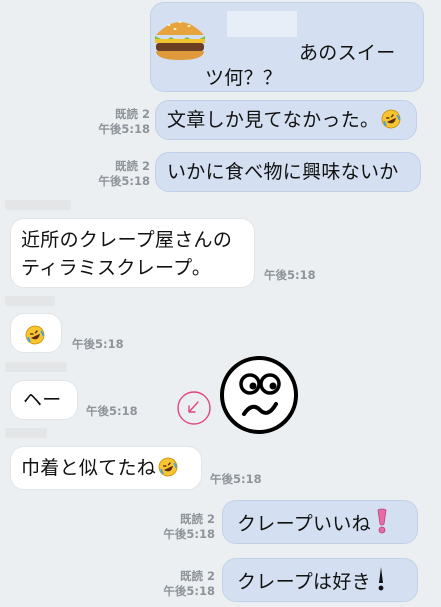 This screenshot has width=441, height=607. I want to click on circle-arrow-icon, so click(194, 410).